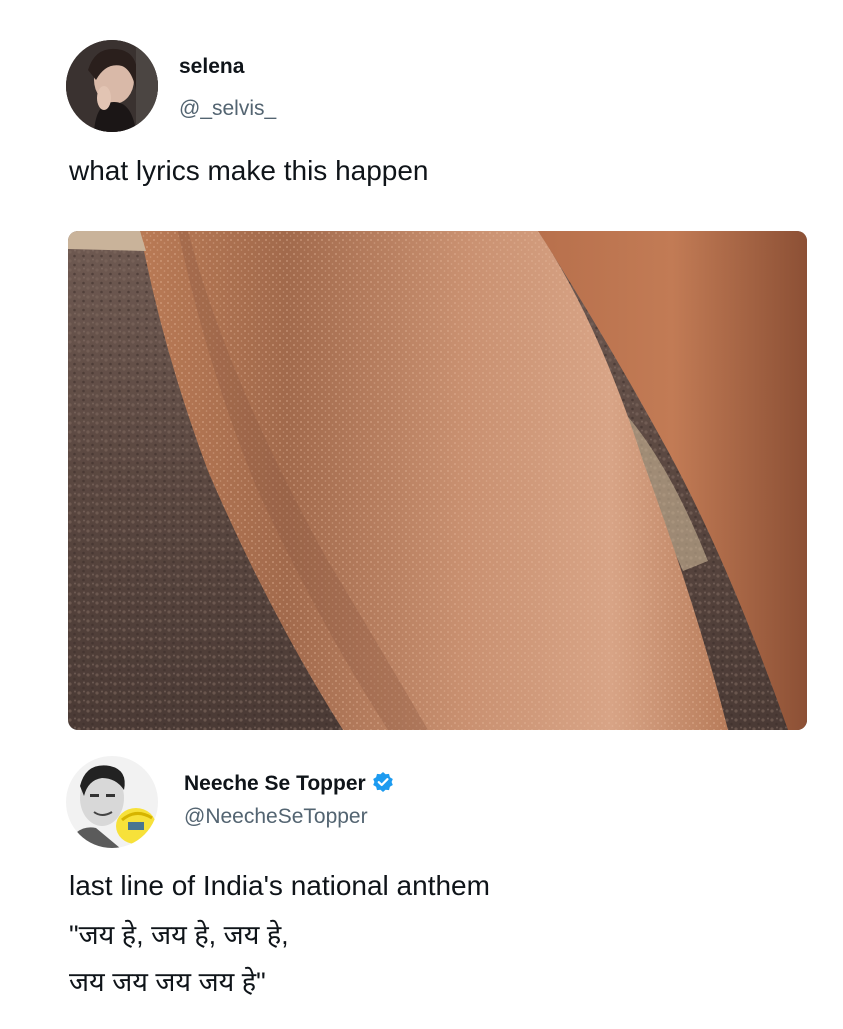 The width and height of the screenshot is (843, 1029). Describe the element at coordinates (249, 170) in the screenshot. I see `tweet-text: what lyrics make this happen` at that location.